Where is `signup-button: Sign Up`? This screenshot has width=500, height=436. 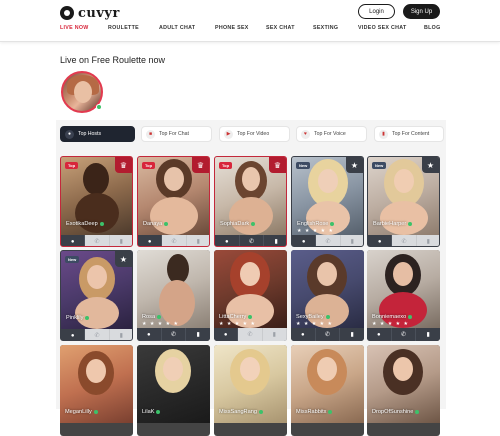
signup-button: Sign Up is located at coordinates (421, 11).